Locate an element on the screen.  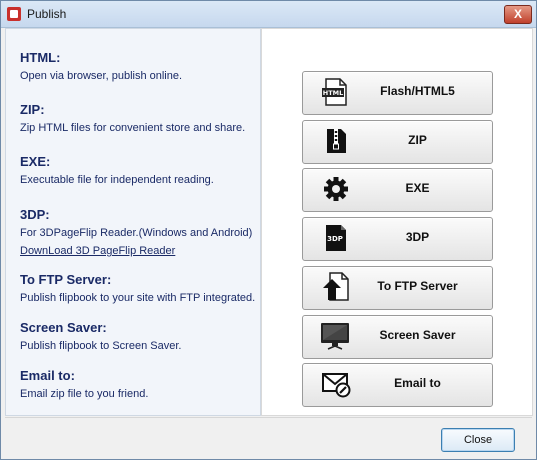
footer-divider is located at coordinates (268, 417).